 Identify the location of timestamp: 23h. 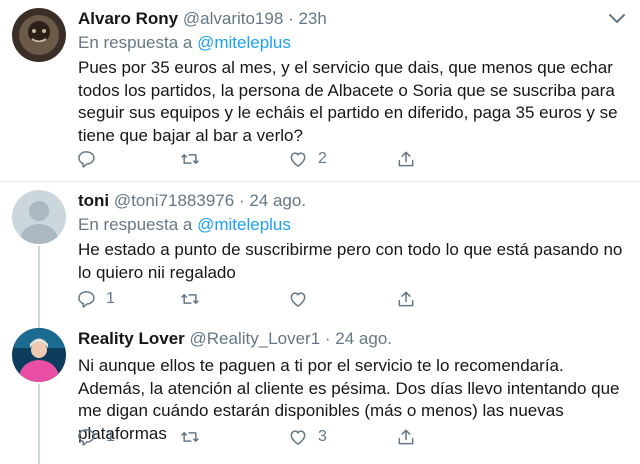
(312, 18).